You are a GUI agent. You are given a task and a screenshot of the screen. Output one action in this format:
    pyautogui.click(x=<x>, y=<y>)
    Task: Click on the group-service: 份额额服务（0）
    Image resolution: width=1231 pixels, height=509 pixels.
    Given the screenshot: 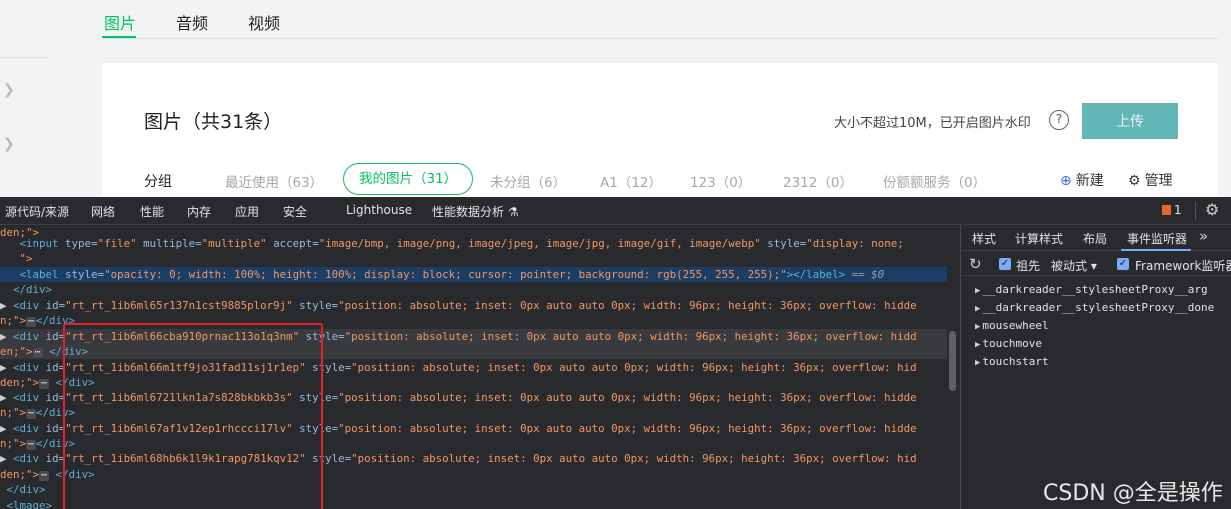 What is the action you would take?
    pyautogui.click(x=934, y=181)
    